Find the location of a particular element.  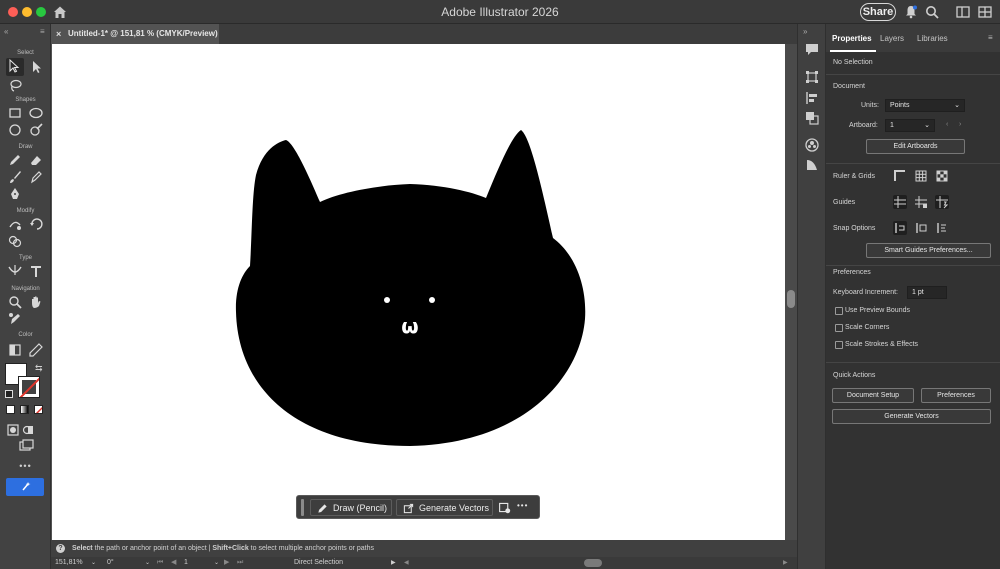

zoom-window-button is located at coordinates (41, 12).